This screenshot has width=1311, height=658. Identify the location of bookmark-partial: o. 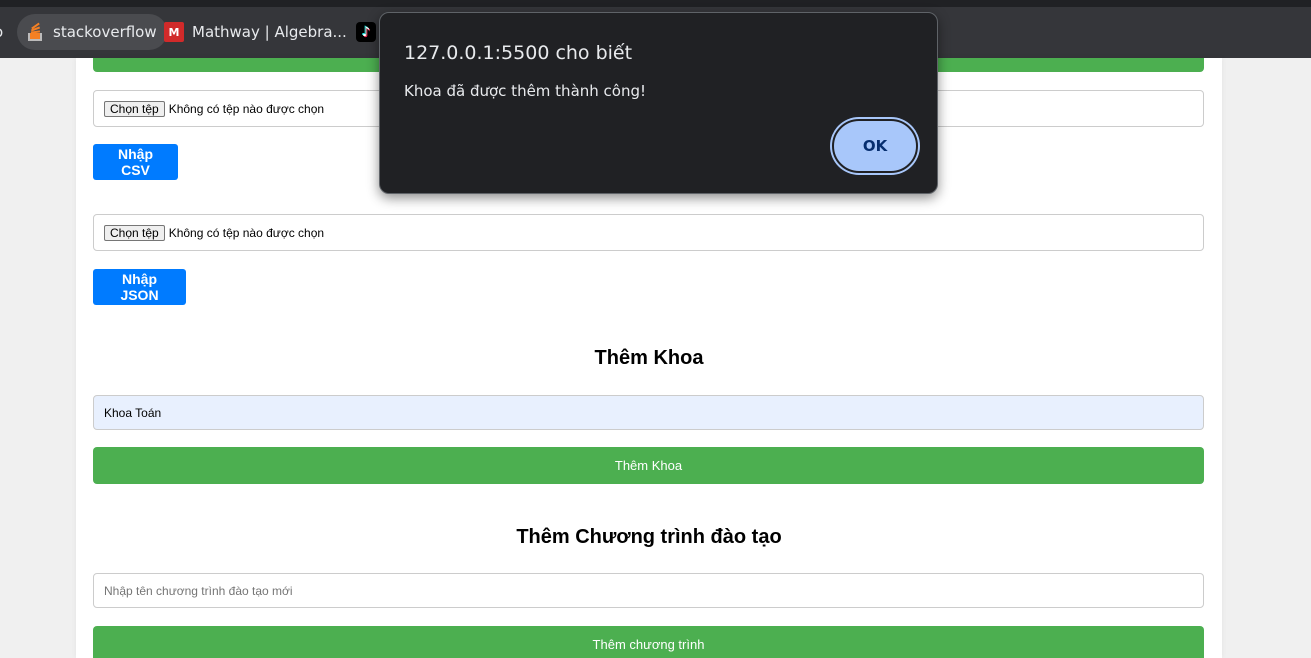
(4, 32).